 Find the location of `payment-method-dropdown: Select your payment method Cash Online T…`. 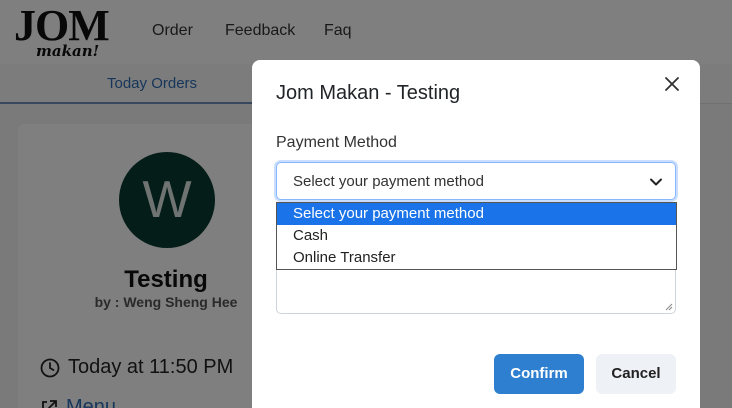

payment-method-dropdown: Select your payment method Cash Online T… is located at coordinates (476, 236).